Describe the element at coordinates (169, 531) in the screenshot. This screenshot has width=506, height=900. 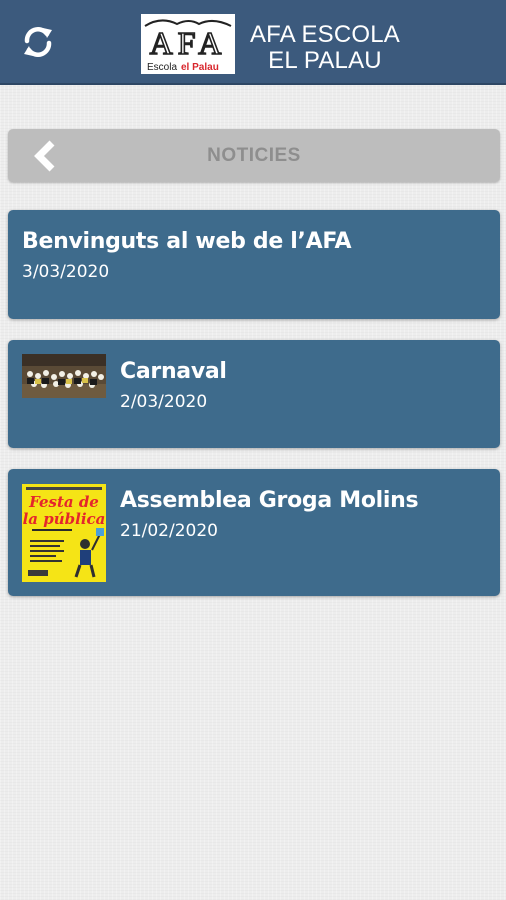
I see `news-date: 21/02/2020` at that location.